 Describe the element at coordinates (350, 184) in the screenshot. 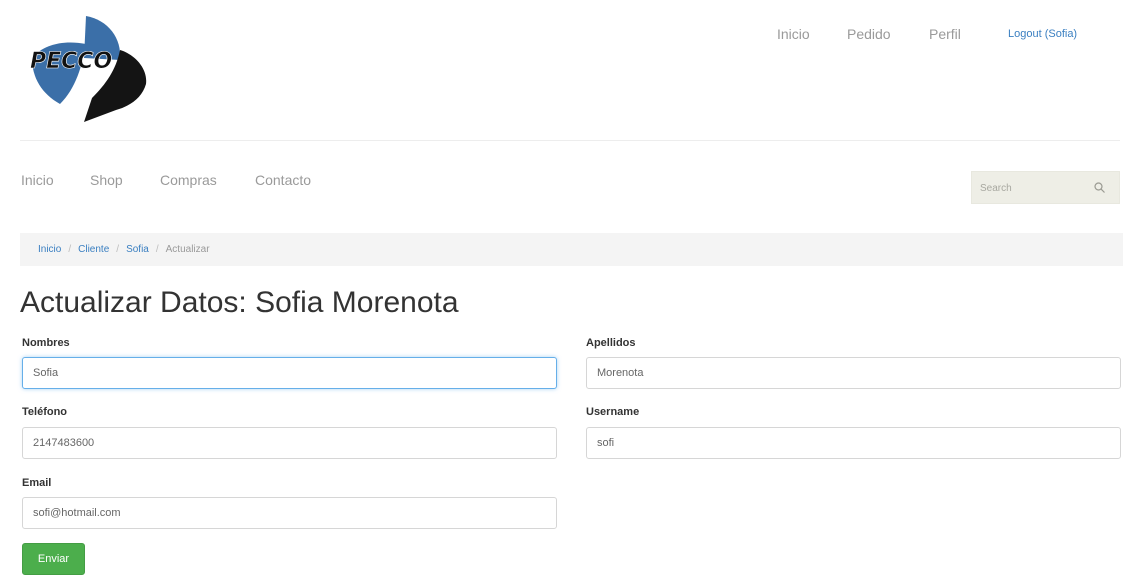

I see `main-nav: Inicio Shop Compras Contacto` at that location.